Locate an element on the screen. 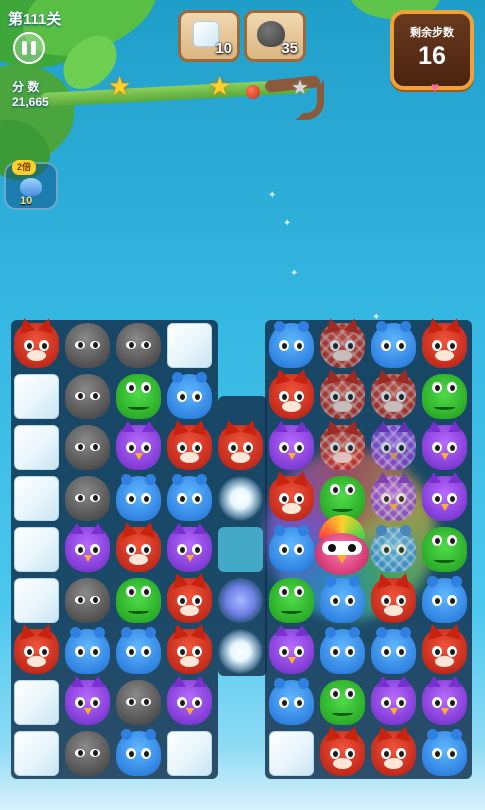 This screenshot has width=485, height=810. score-label: 分 数 is located at coordinates (26, 87).